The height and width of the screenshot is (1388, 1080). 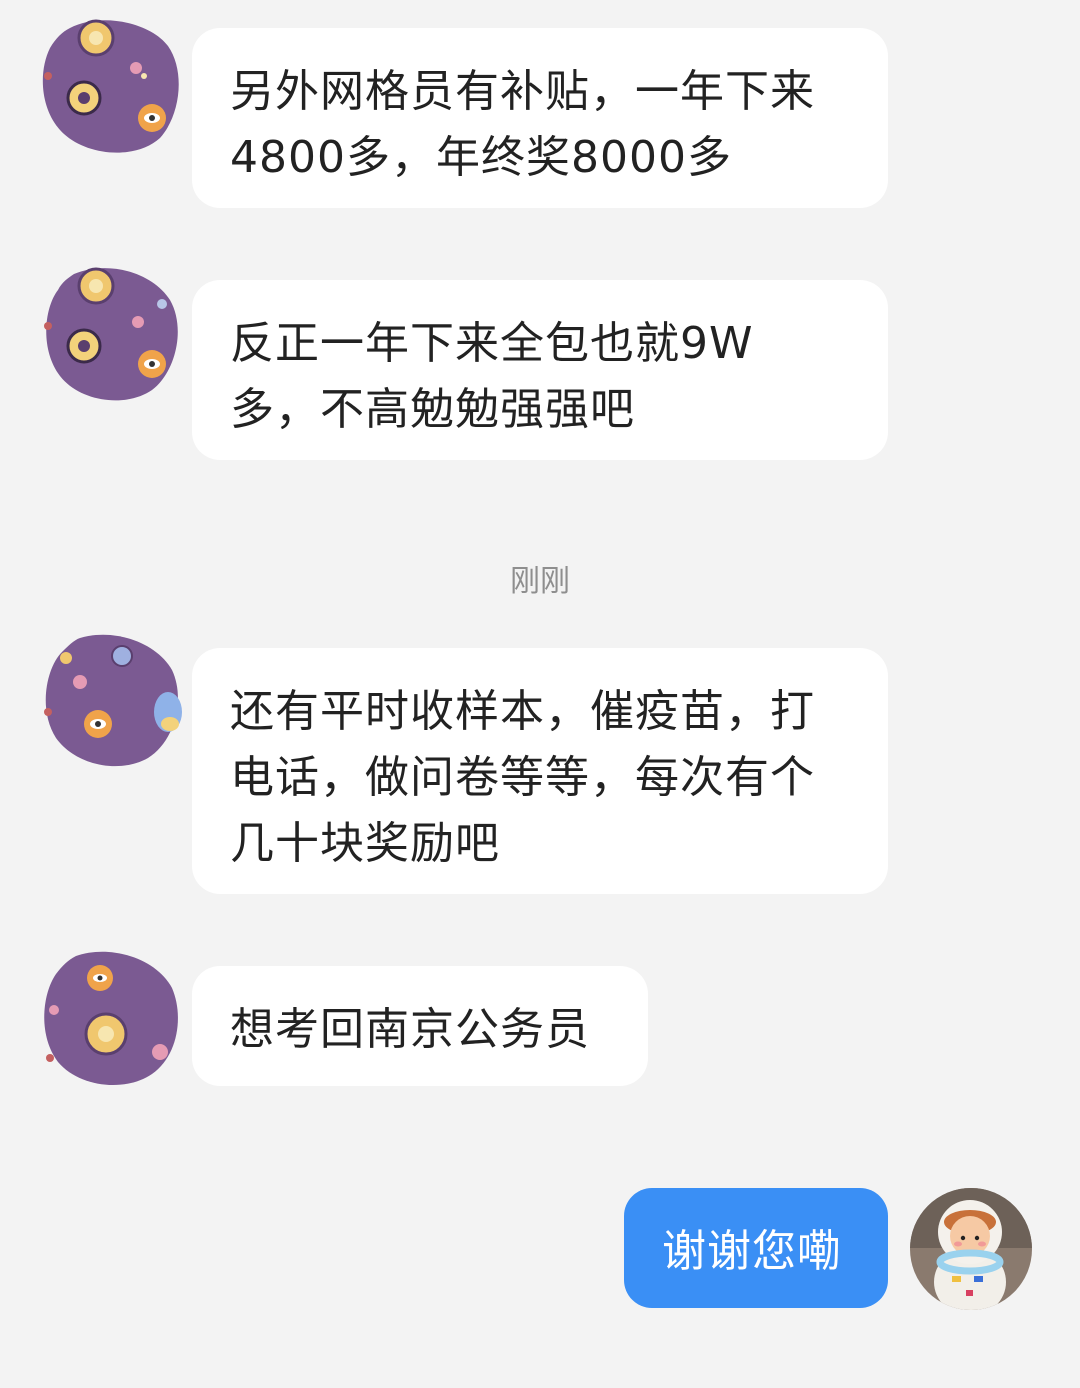 I want to click on message-bubble-outgoing: 谢谢您嘞, so click(x=756, y=1248).